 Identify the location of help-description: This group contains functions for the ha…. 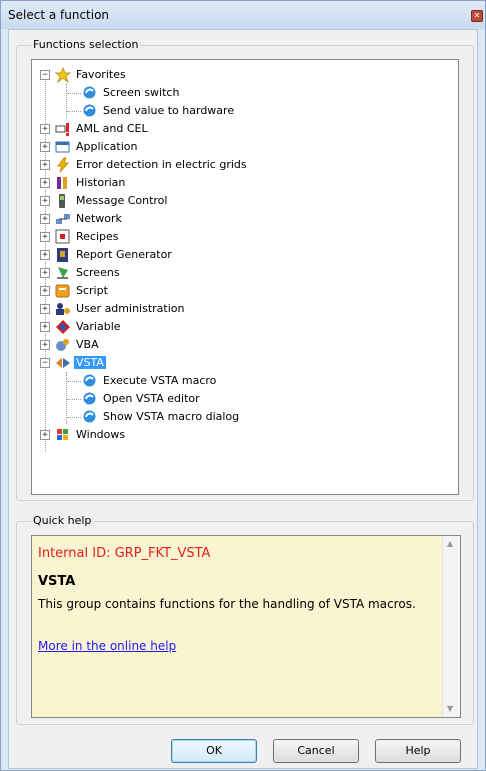
(227, 604).